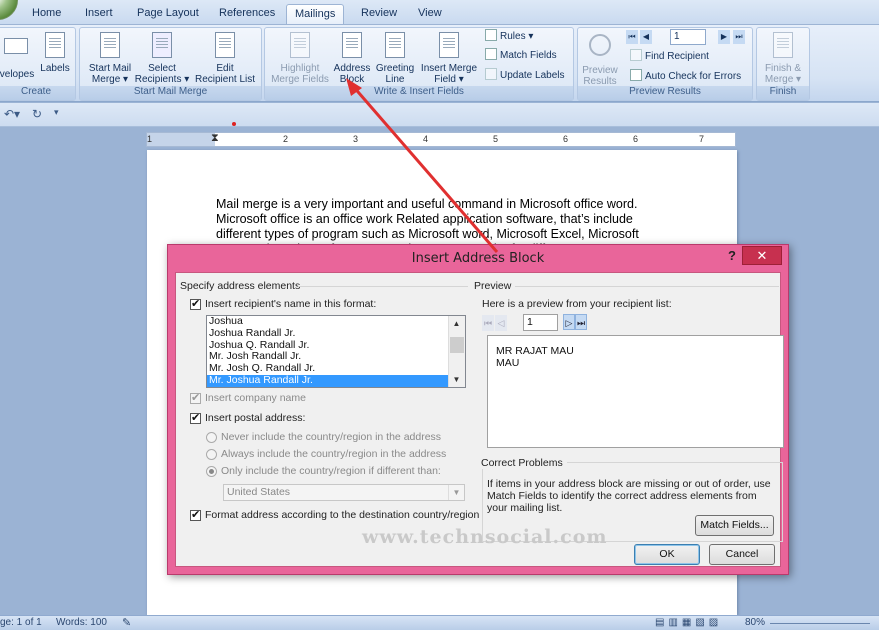 This screenshot has height=630, width=879. What do you see at coordinates (485, 537) in the screenshot?
I see `watermark: www.technsocial.com` at bounding box center [485, 537].